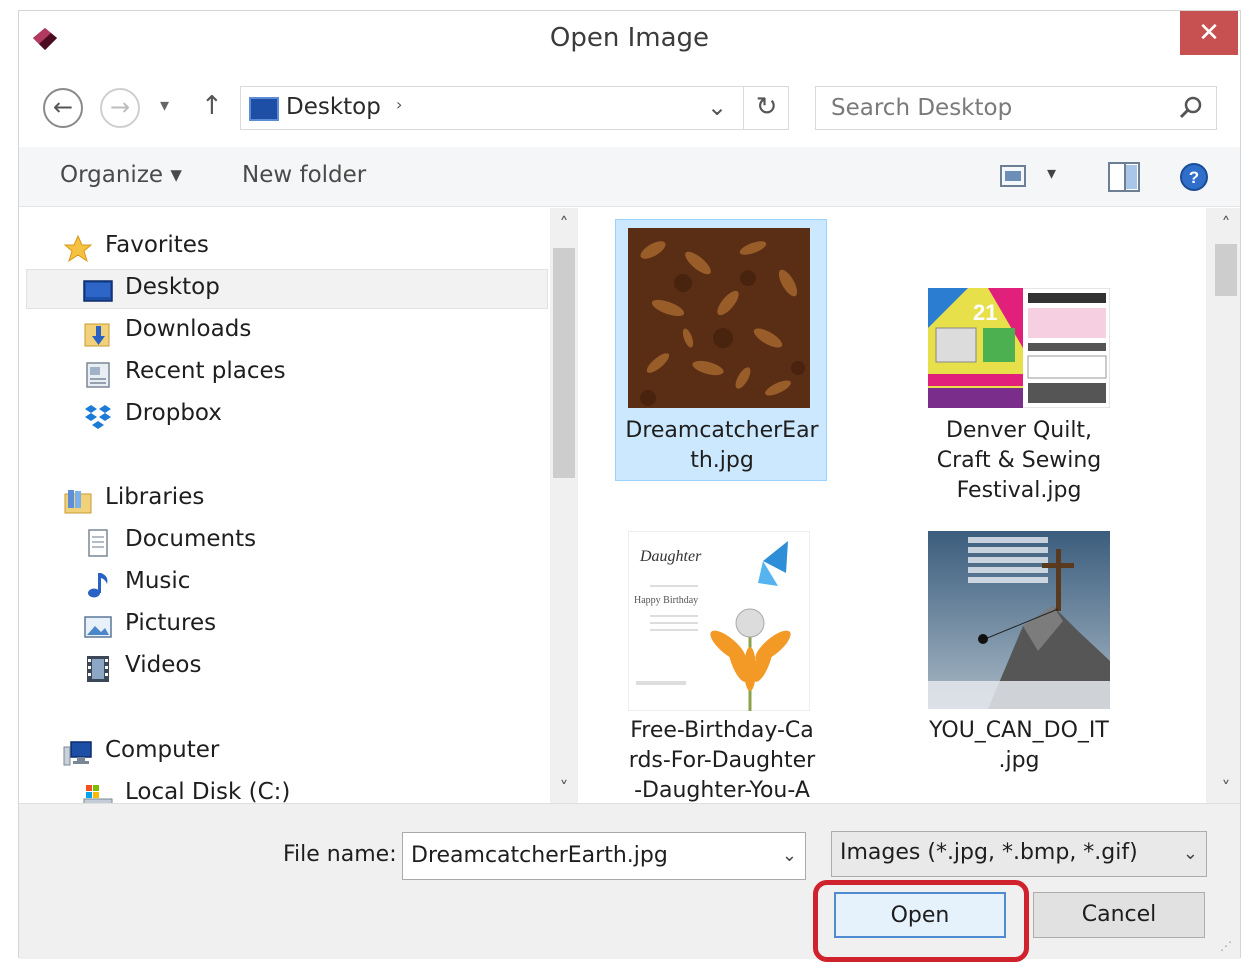 Image resolution: width=1241 pixels, height=963 pixels. What do you see at coordinates (539, 855) in the screenshot?
I see `file-name-value: DreamcatcherEarth.jpg` at bounding box center [539, 855].